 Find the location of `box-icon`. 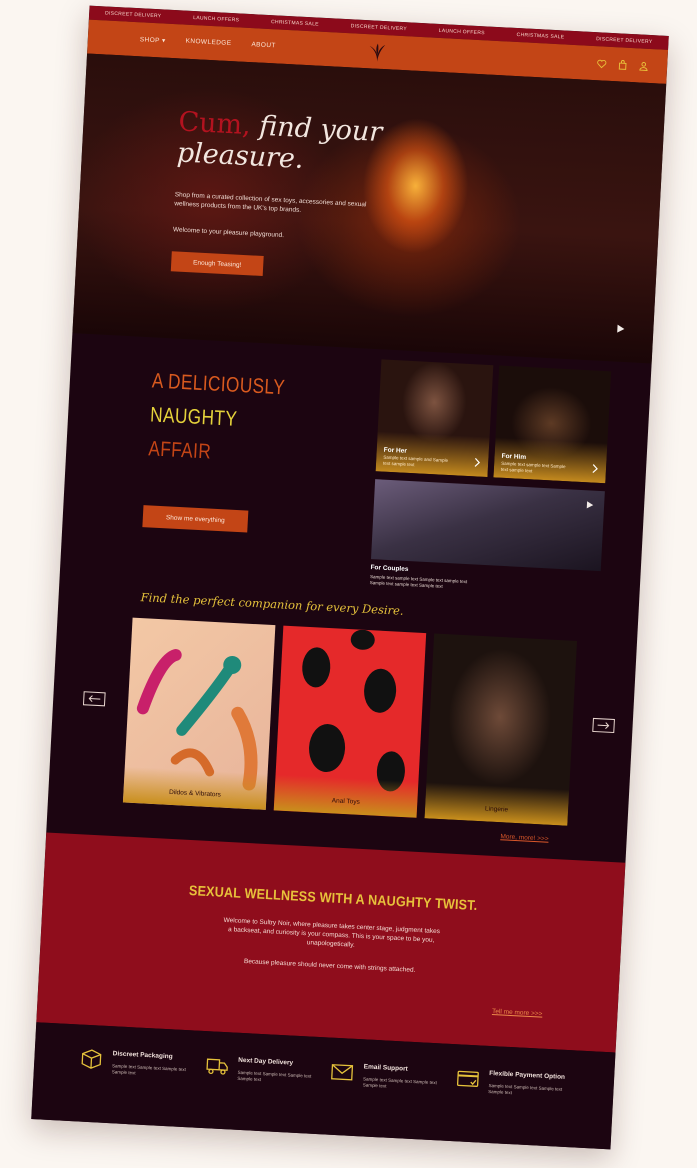

box-icon is located at coordinates (91, 1059).